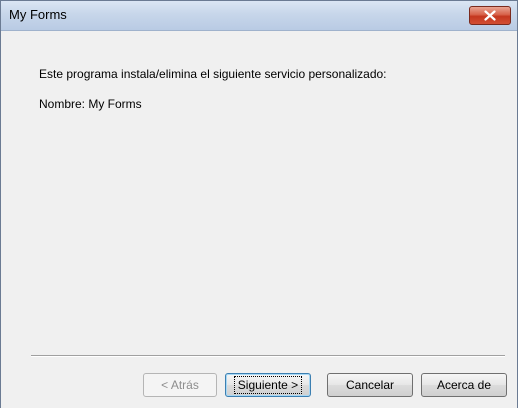 This screenshot has height=410, width=520. I want to click on close-icon, so click(490, 15).